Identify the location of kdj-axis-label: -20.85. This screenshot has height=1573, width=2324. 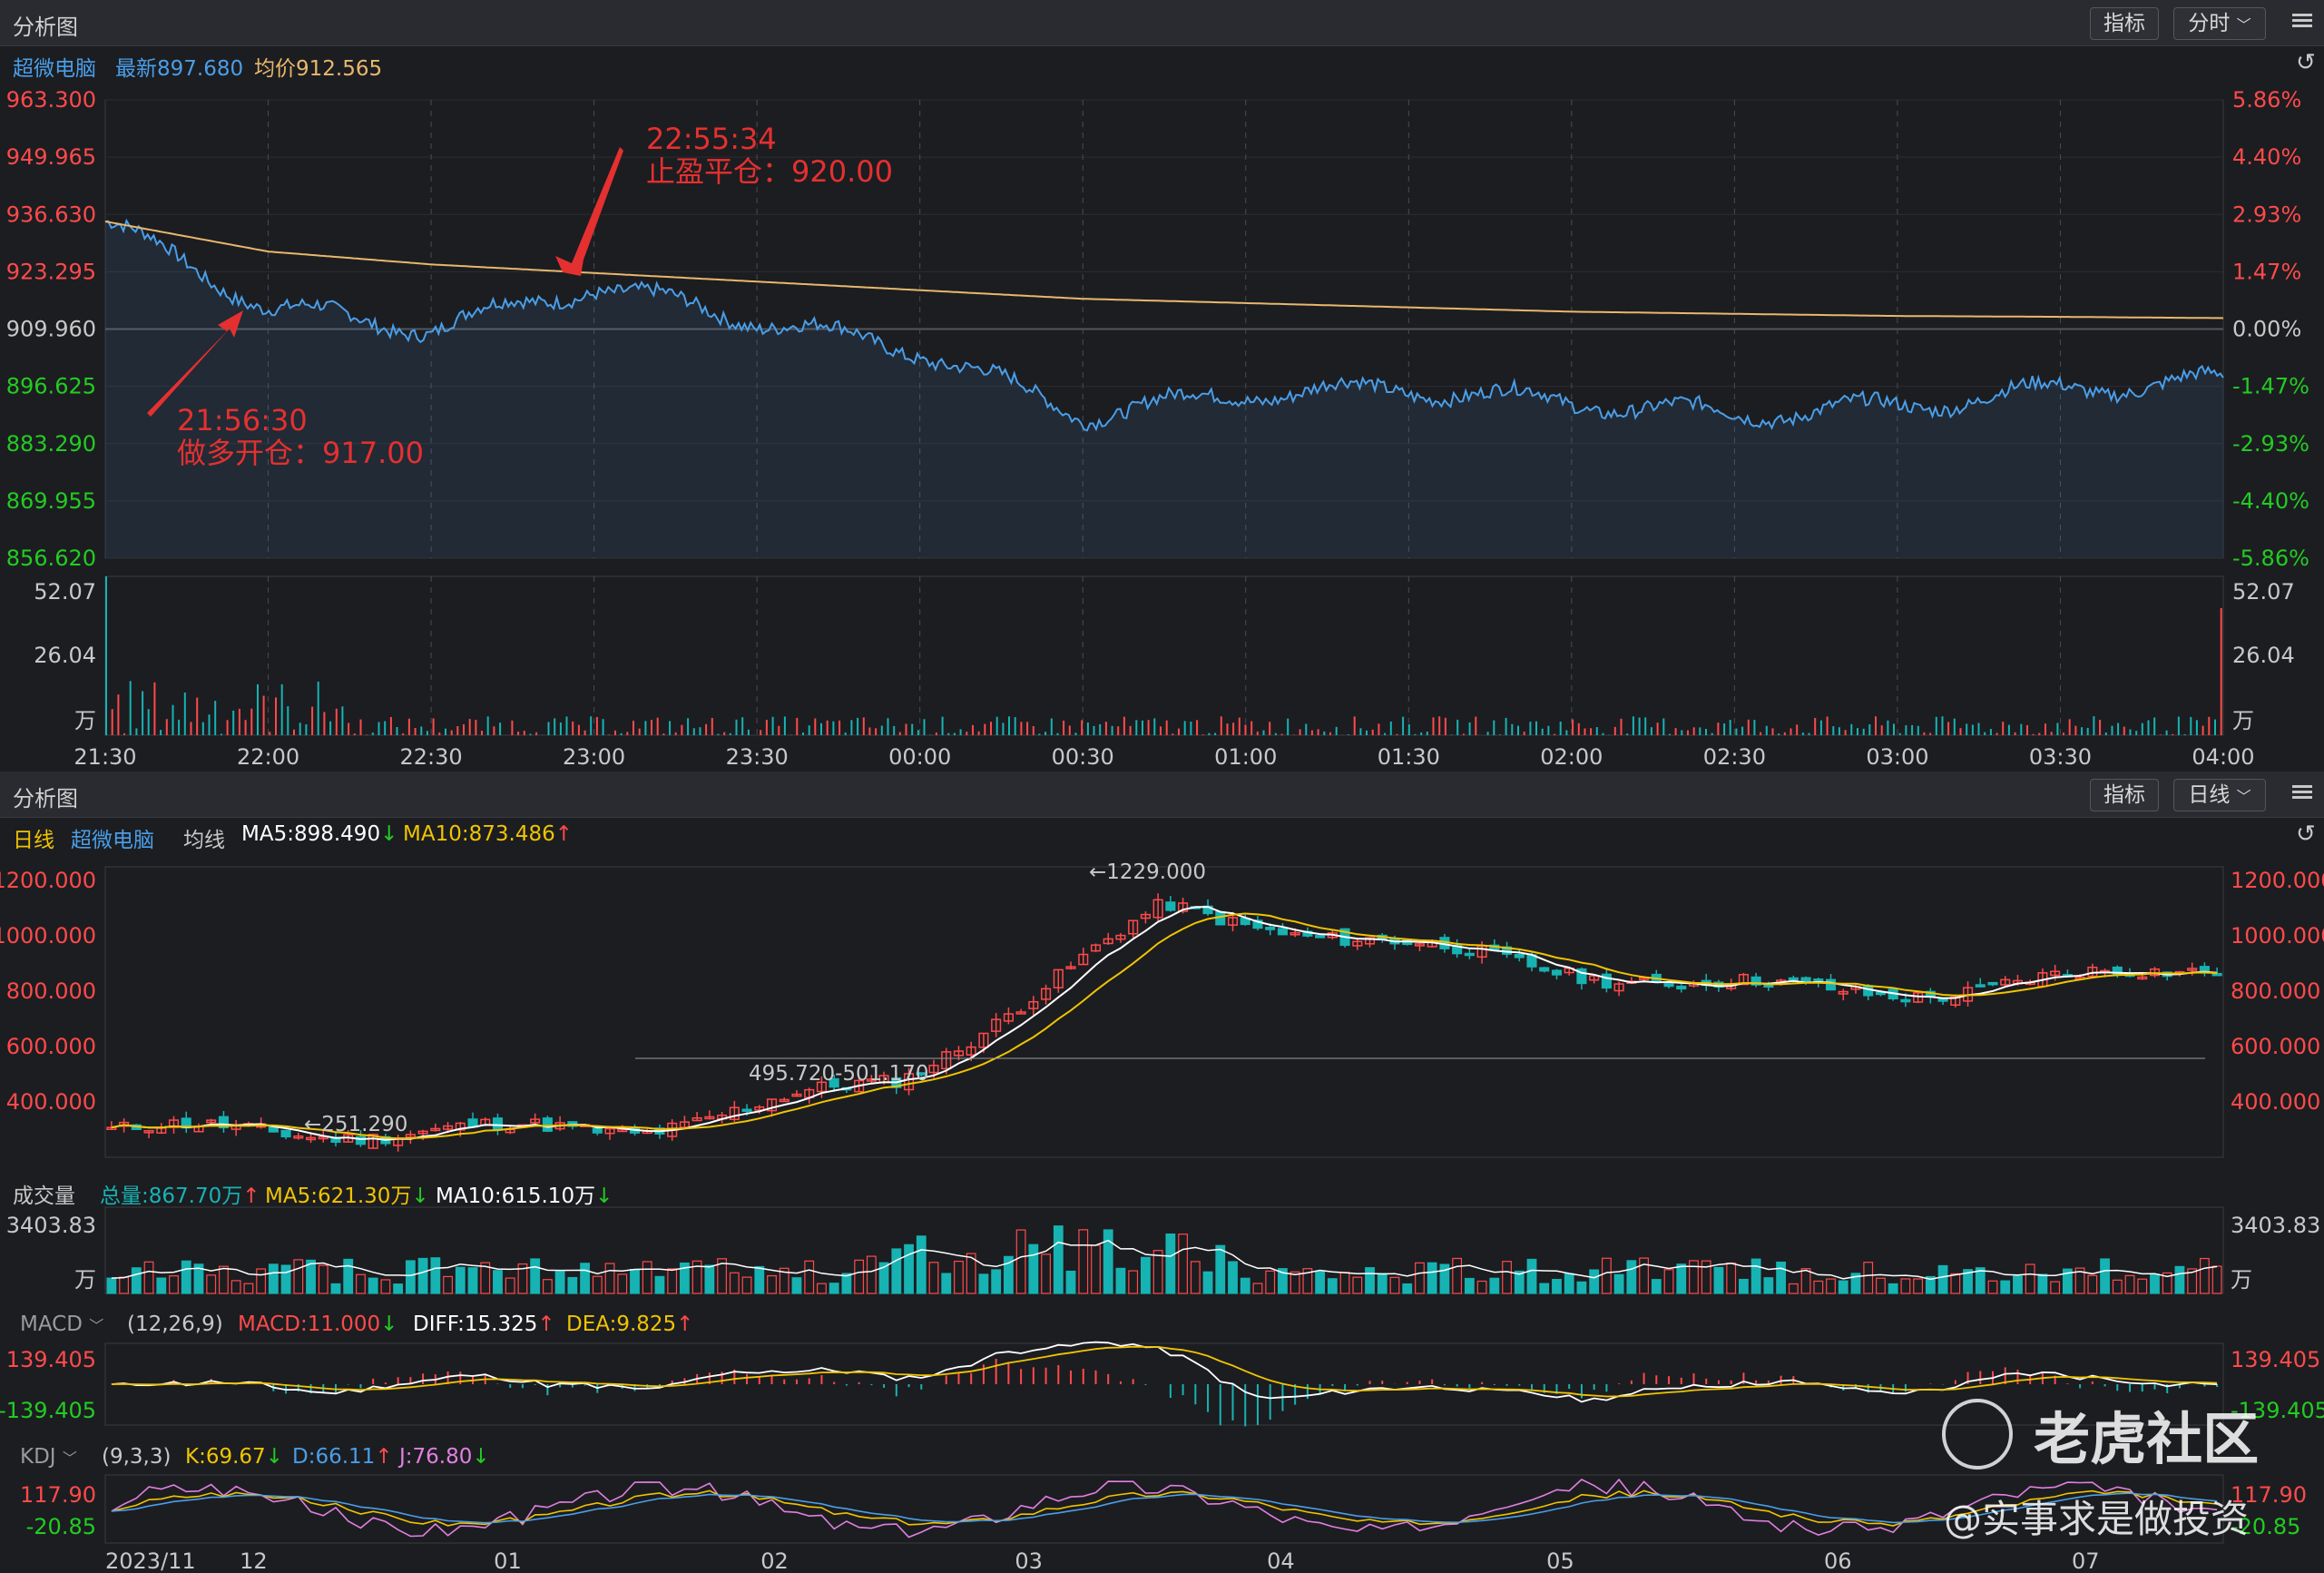
(61, 1527).